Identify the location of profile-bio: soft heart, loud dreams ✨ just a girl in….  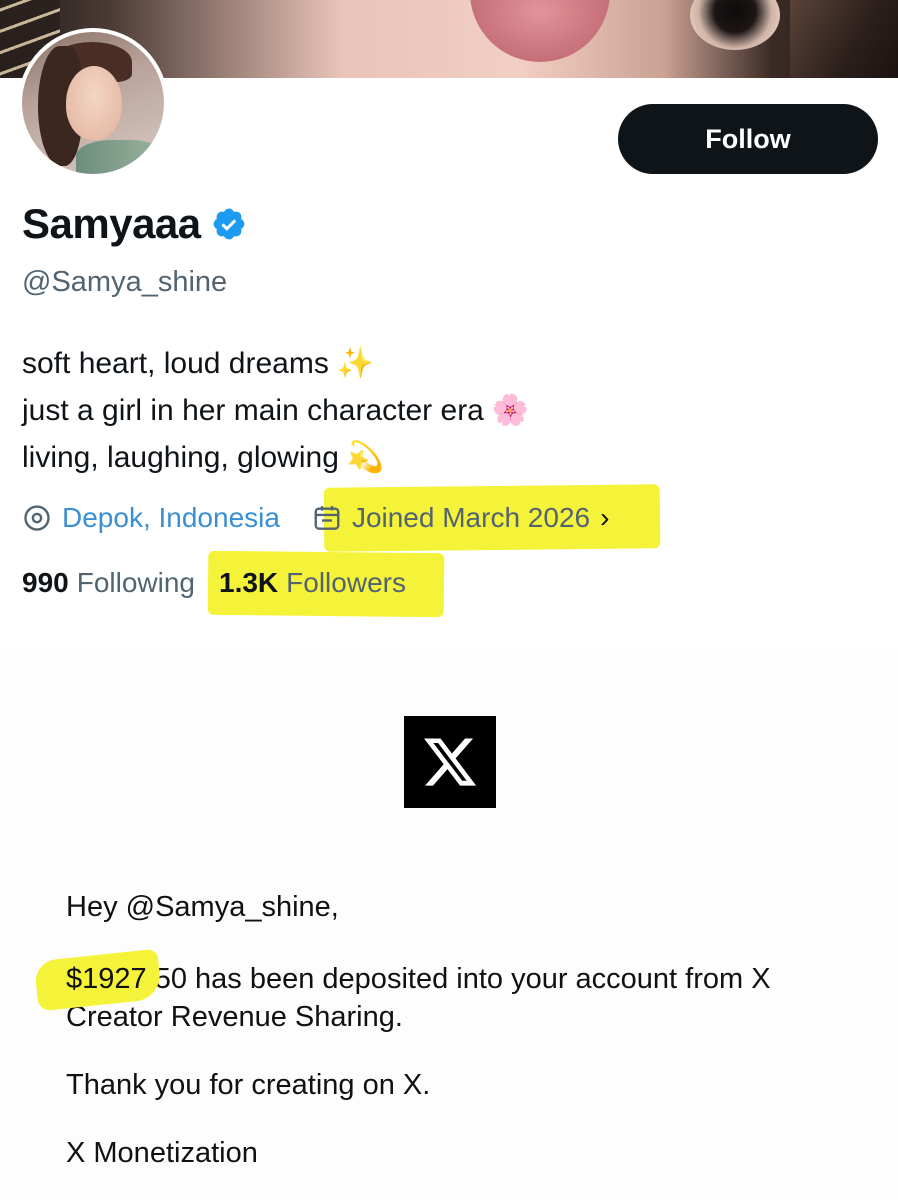
(275, 410).